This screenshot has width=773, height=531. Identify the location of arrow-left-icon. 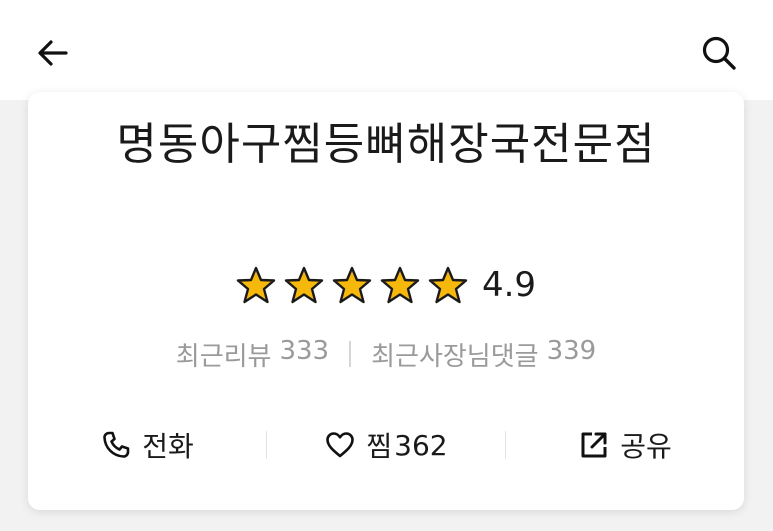
(53, 53).